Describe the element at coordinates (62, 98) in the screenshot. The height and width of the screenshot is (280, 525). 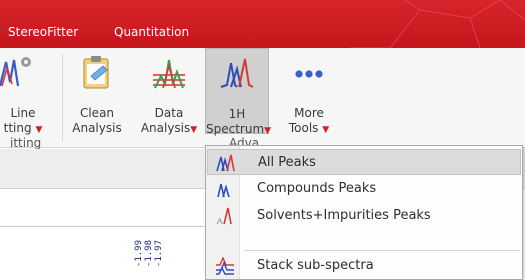
I see `group-separator` at that location.